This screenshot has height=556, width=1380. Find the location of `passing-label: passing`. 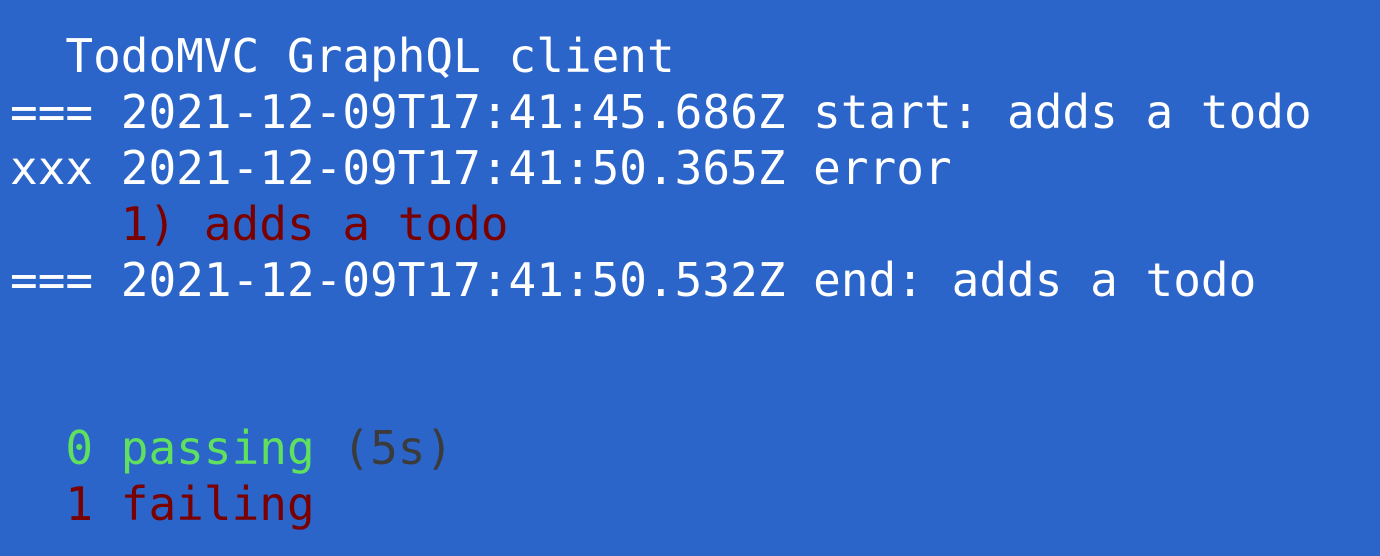

passing-label: passing is located at coordinates (217, 448).